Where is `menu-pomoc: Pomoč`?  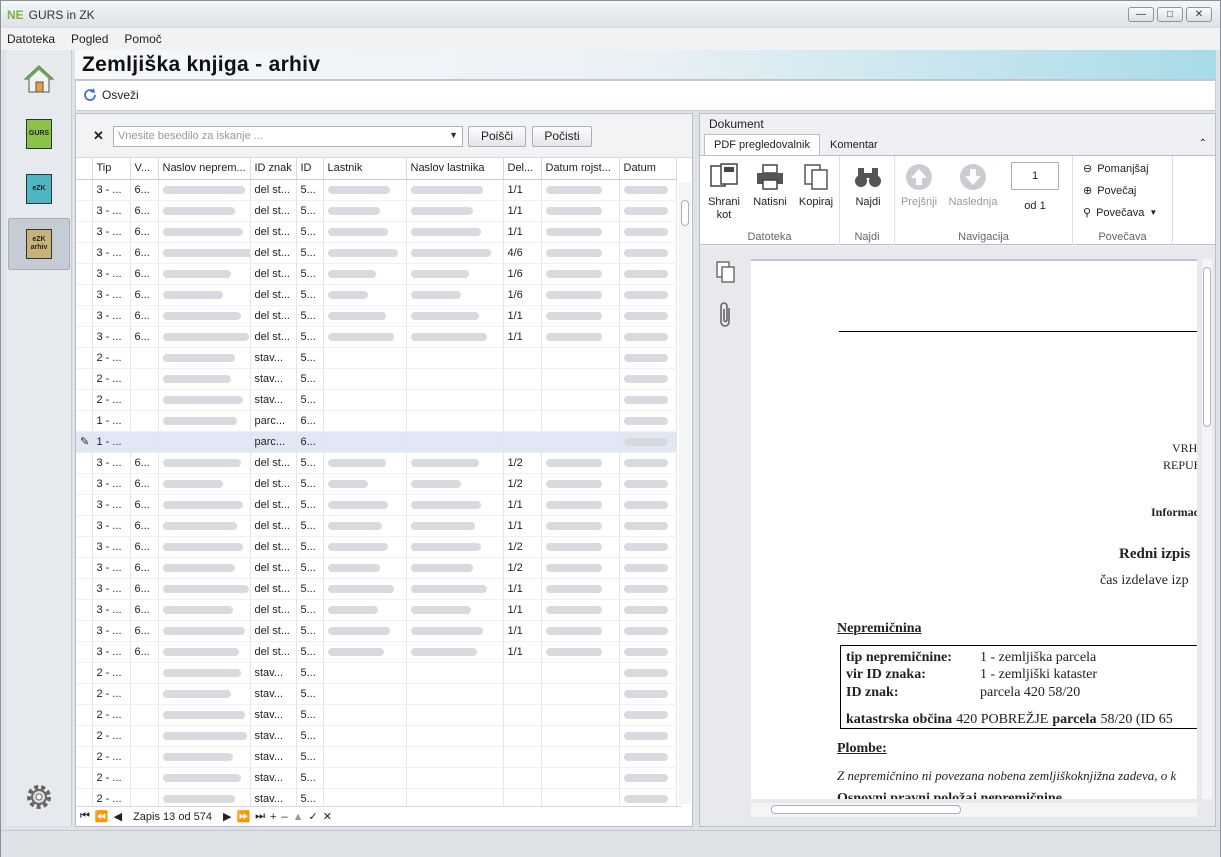
menu-pomoc: Pomoč is located at coordinates (142, 39).